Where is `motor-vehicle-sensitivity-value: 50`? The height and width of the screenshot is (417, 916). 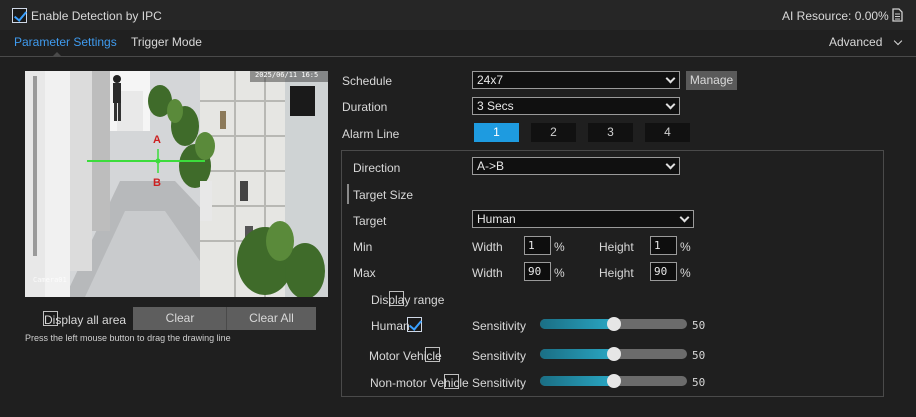
motor-vehicle-sensitivity-value: 50 is located at coordinates (699, 355).